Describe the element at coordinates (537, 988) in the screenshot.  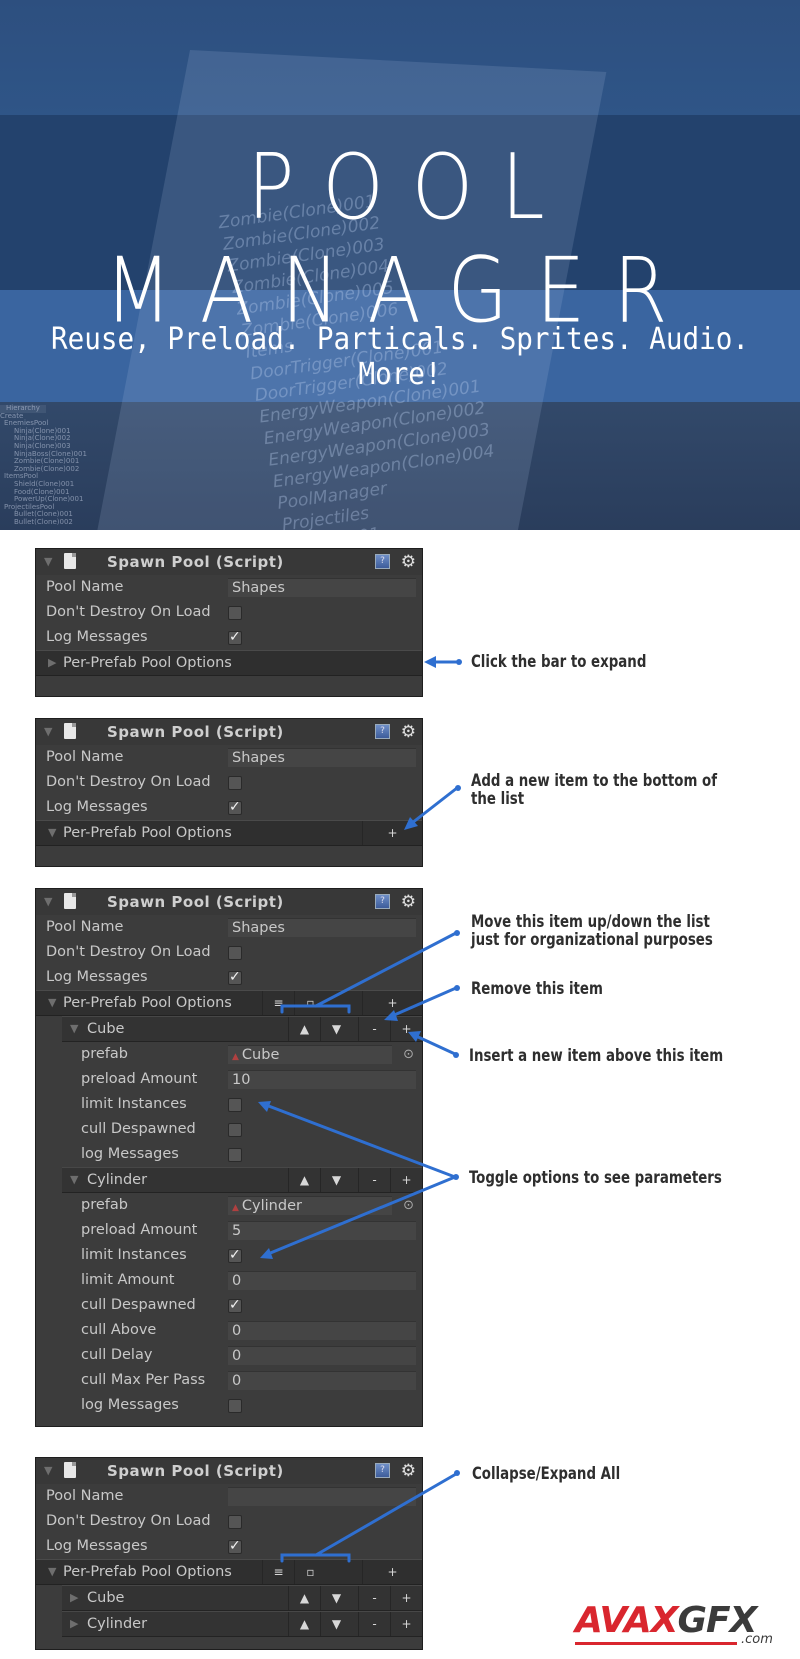
I see `callout-remove: Remove this item` at that location.